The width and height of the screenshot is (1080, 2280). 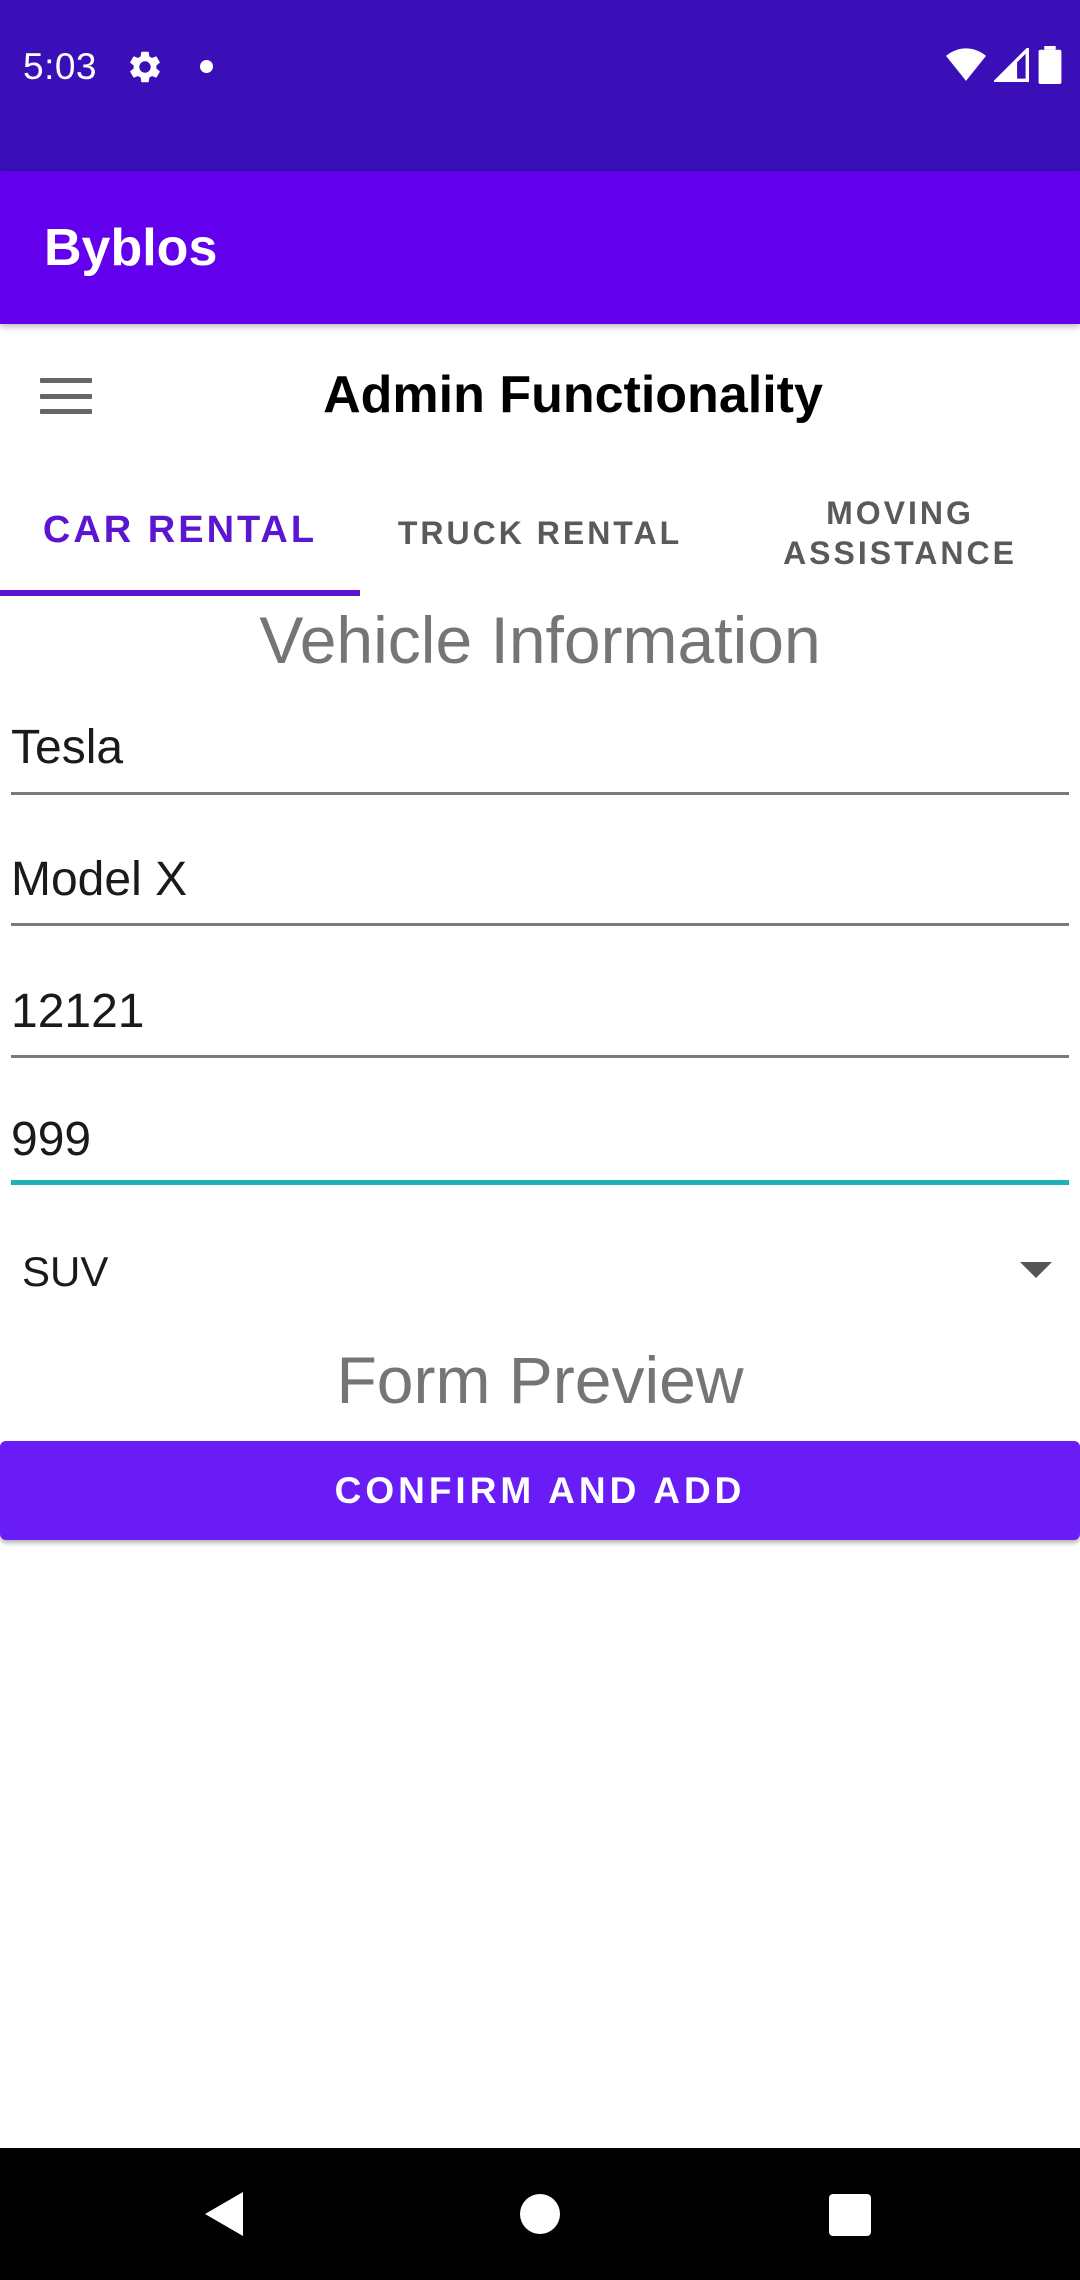 What do you see at coordinates (540, 757) in the screenshot?
I see `make-field: Tesla` at bounding box center [540, 757].